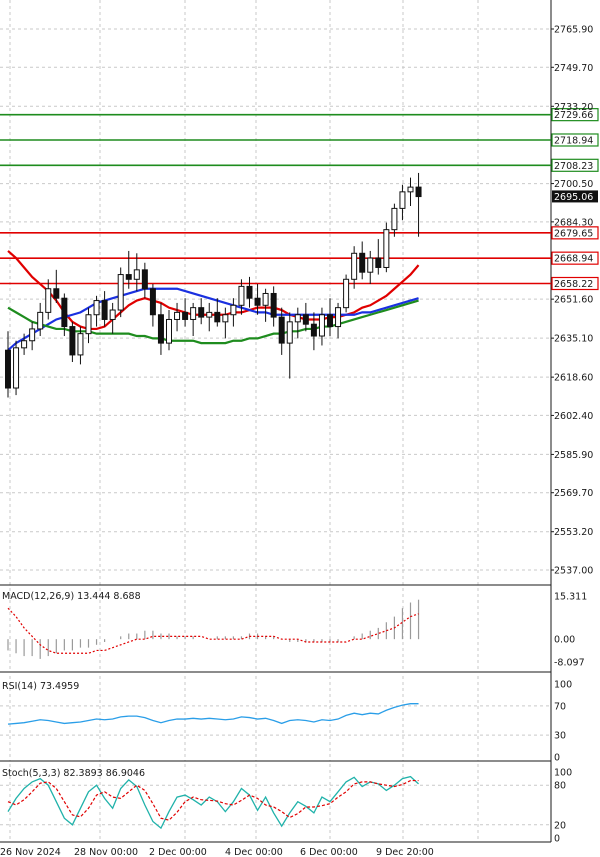  I want to click on time-tick-label: 9 Dec 20:00, so click(405, 852).